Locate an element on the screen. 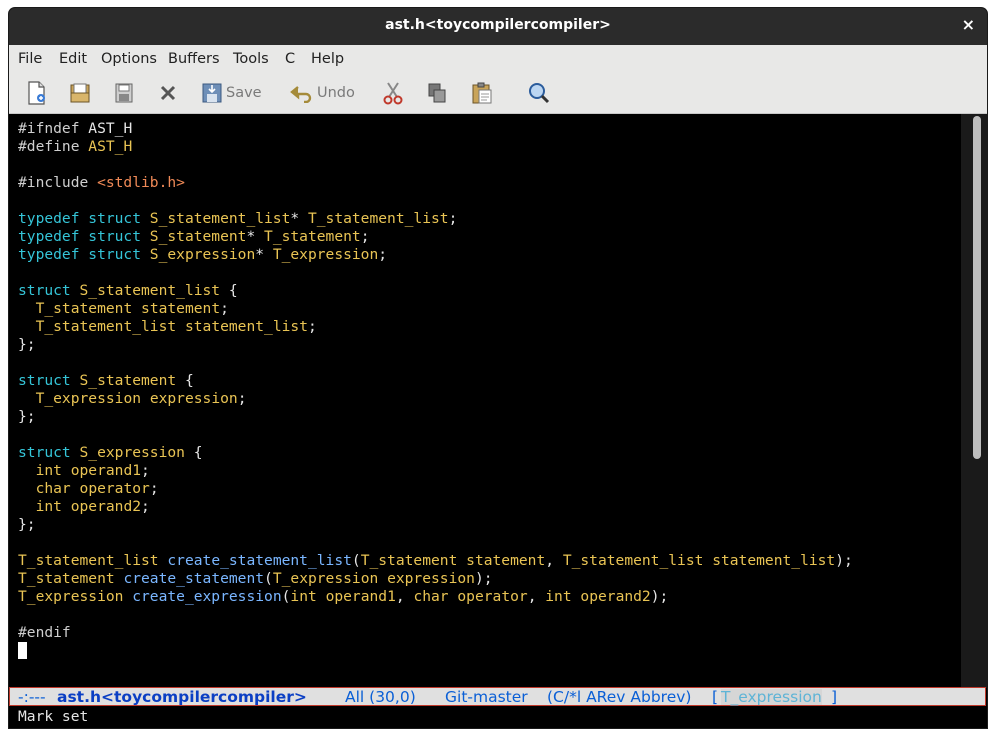 This screenshot has width=997, height=735. code-line: struct S_statement_list { is located at coordinates (435, 291).